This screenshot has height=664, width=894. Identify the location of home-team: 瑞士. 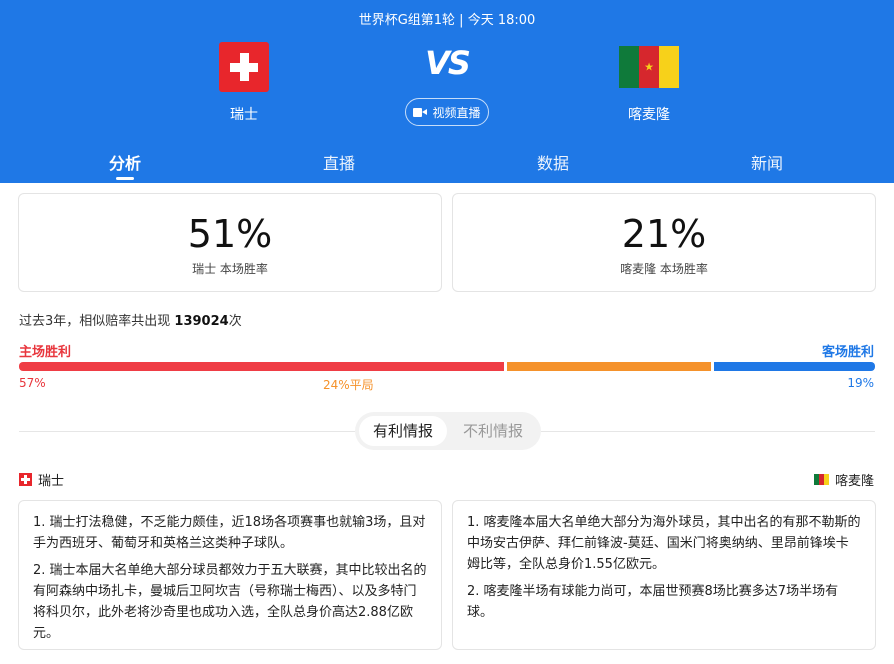
(244, 83).